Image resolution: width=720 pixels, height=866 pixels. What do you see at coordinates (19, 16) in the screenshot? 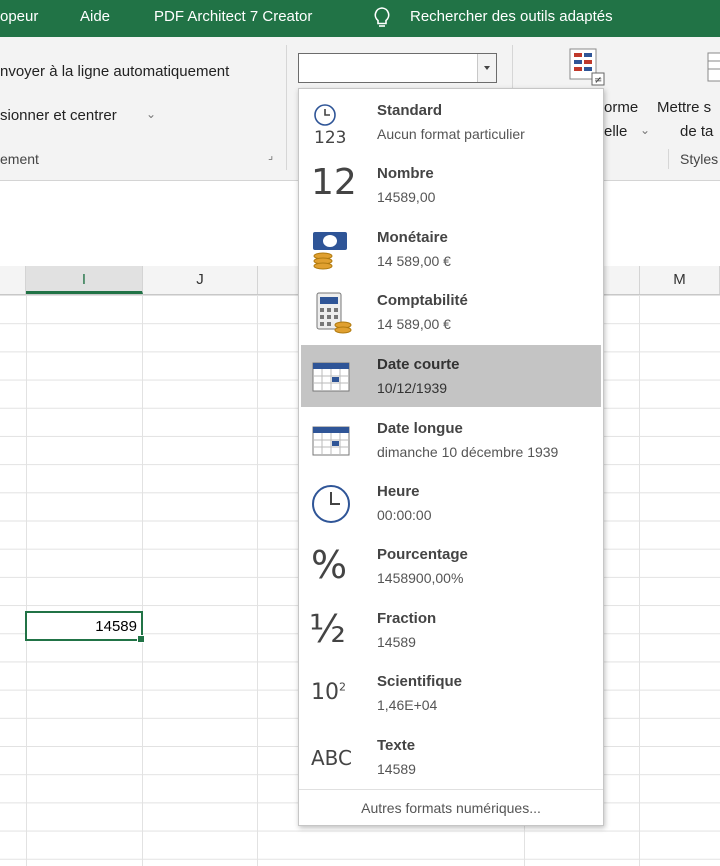
I see `tab-developpeur: opeur` at bounding box center [19, 16].